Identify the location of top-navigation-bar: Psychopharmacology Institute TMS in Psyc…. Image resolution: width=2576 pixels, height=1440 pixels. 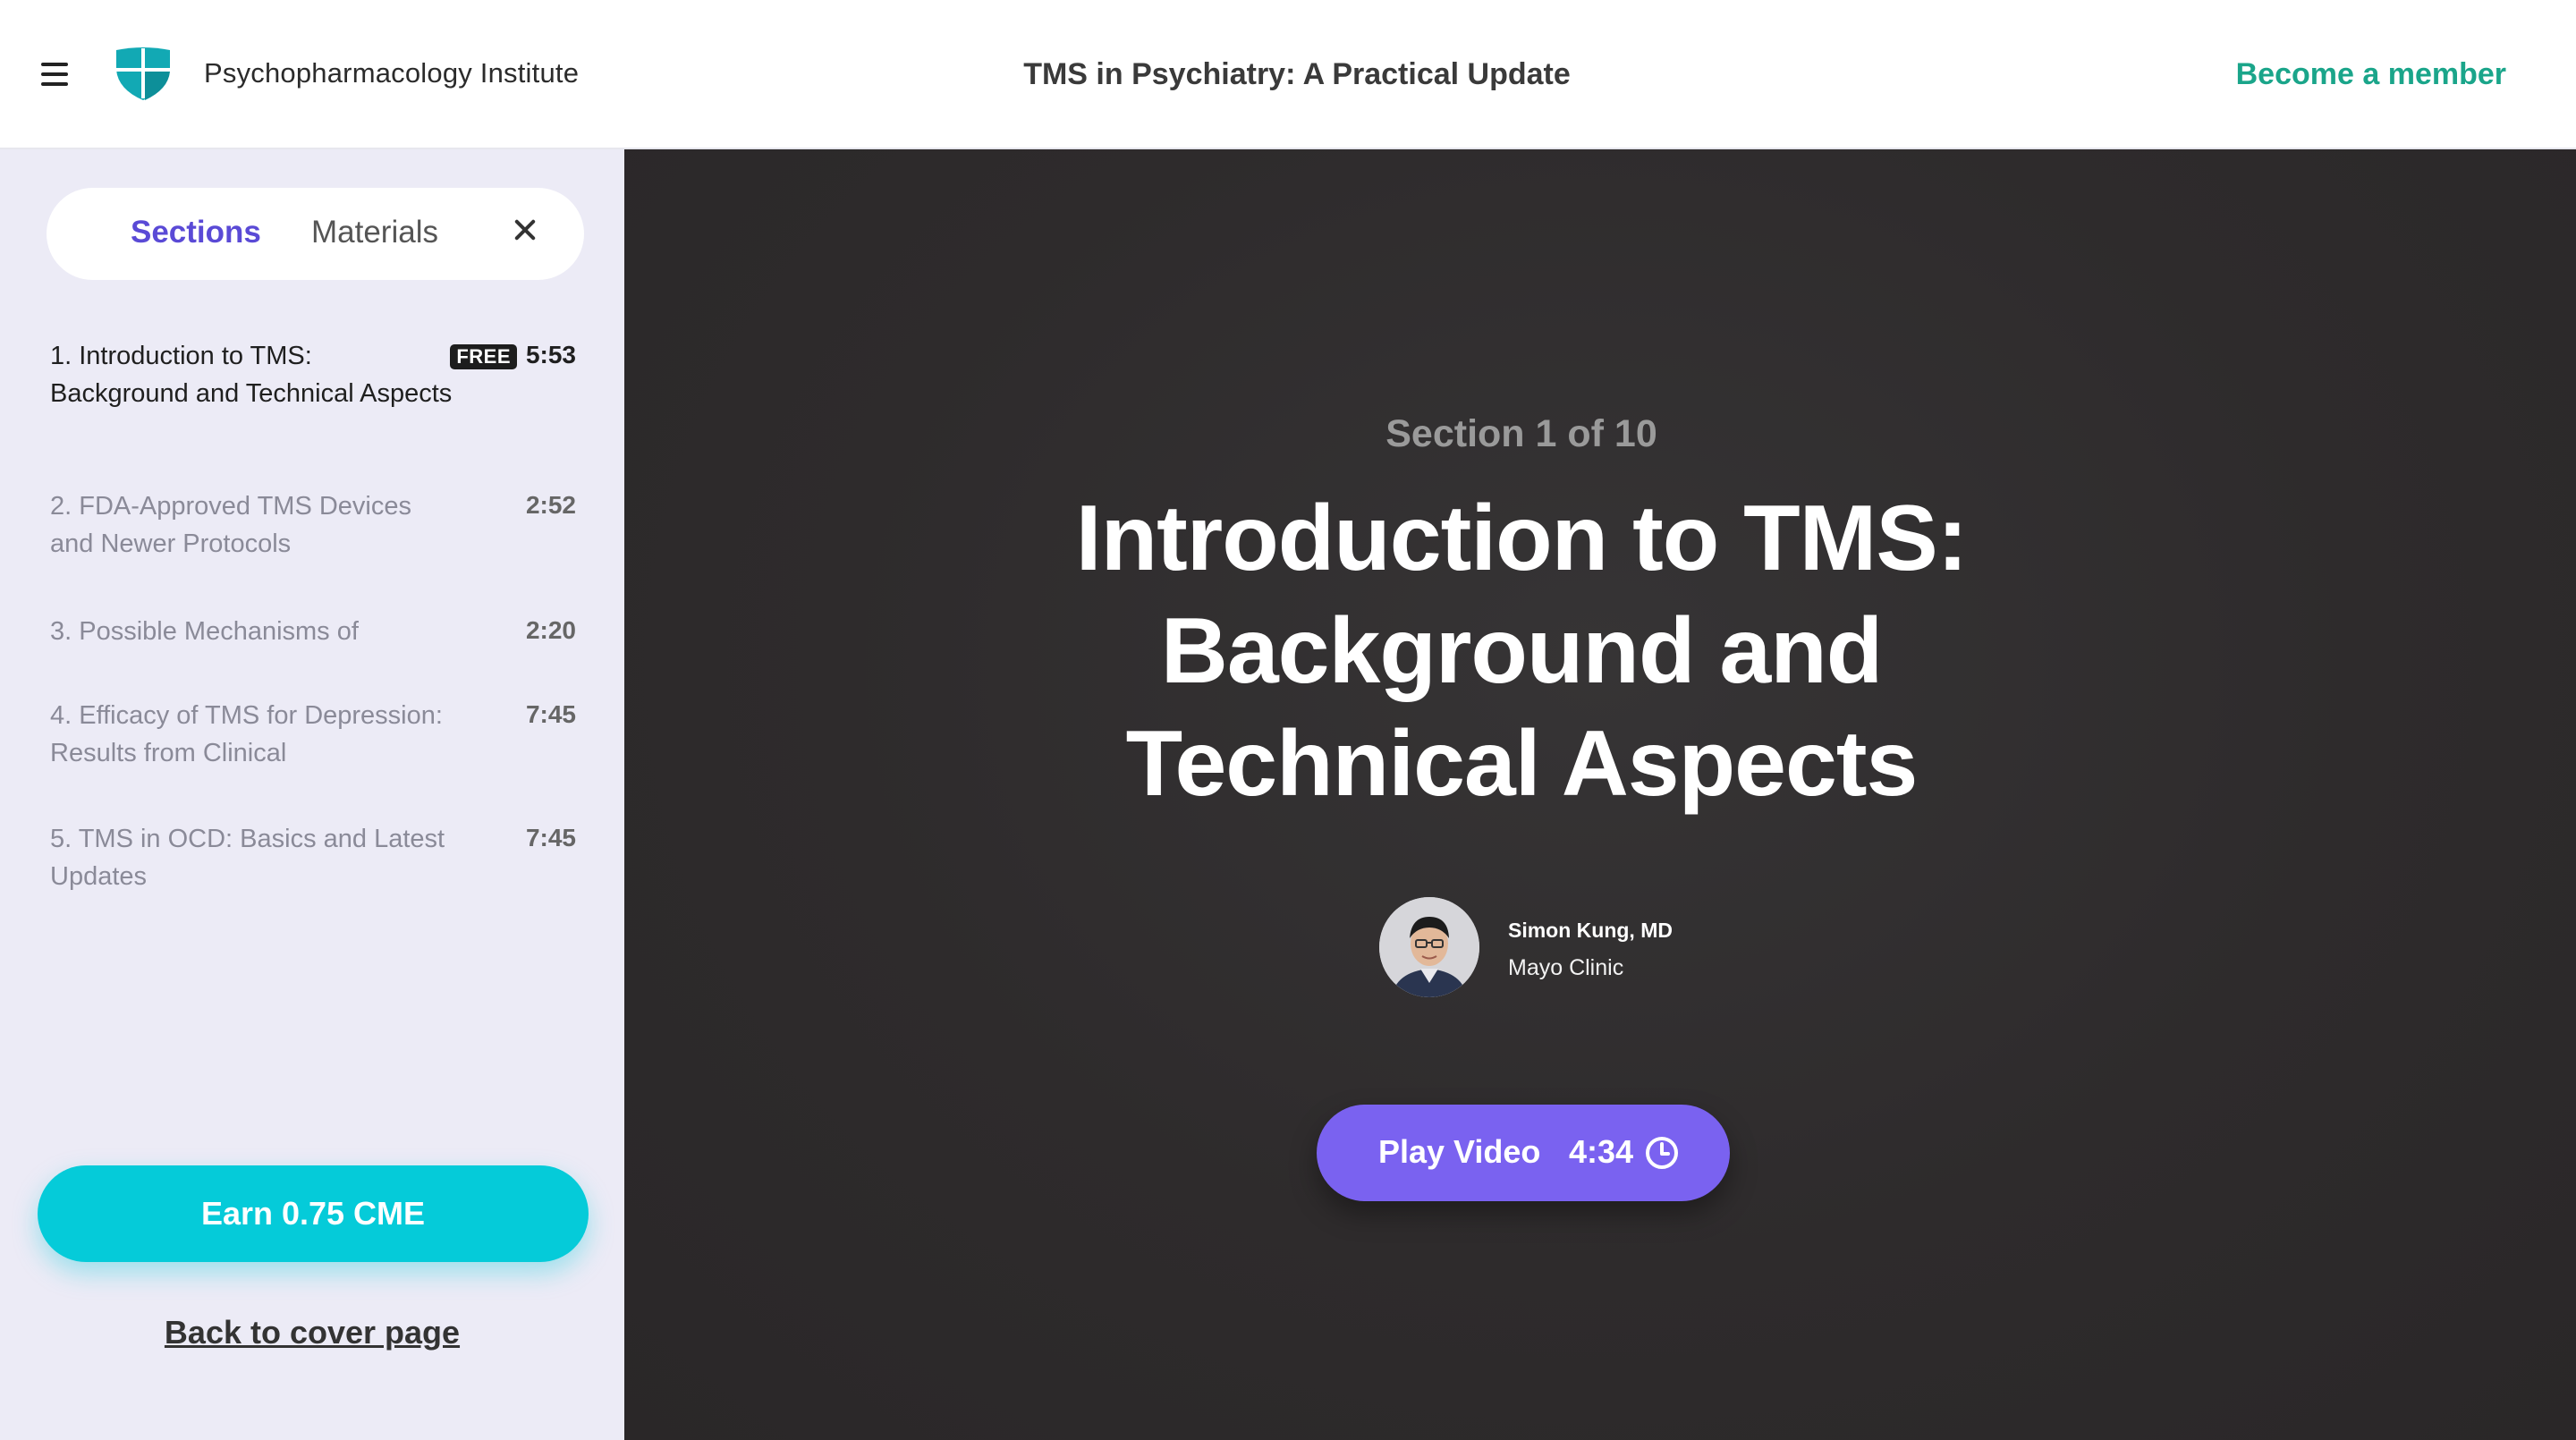
(1288, 74).